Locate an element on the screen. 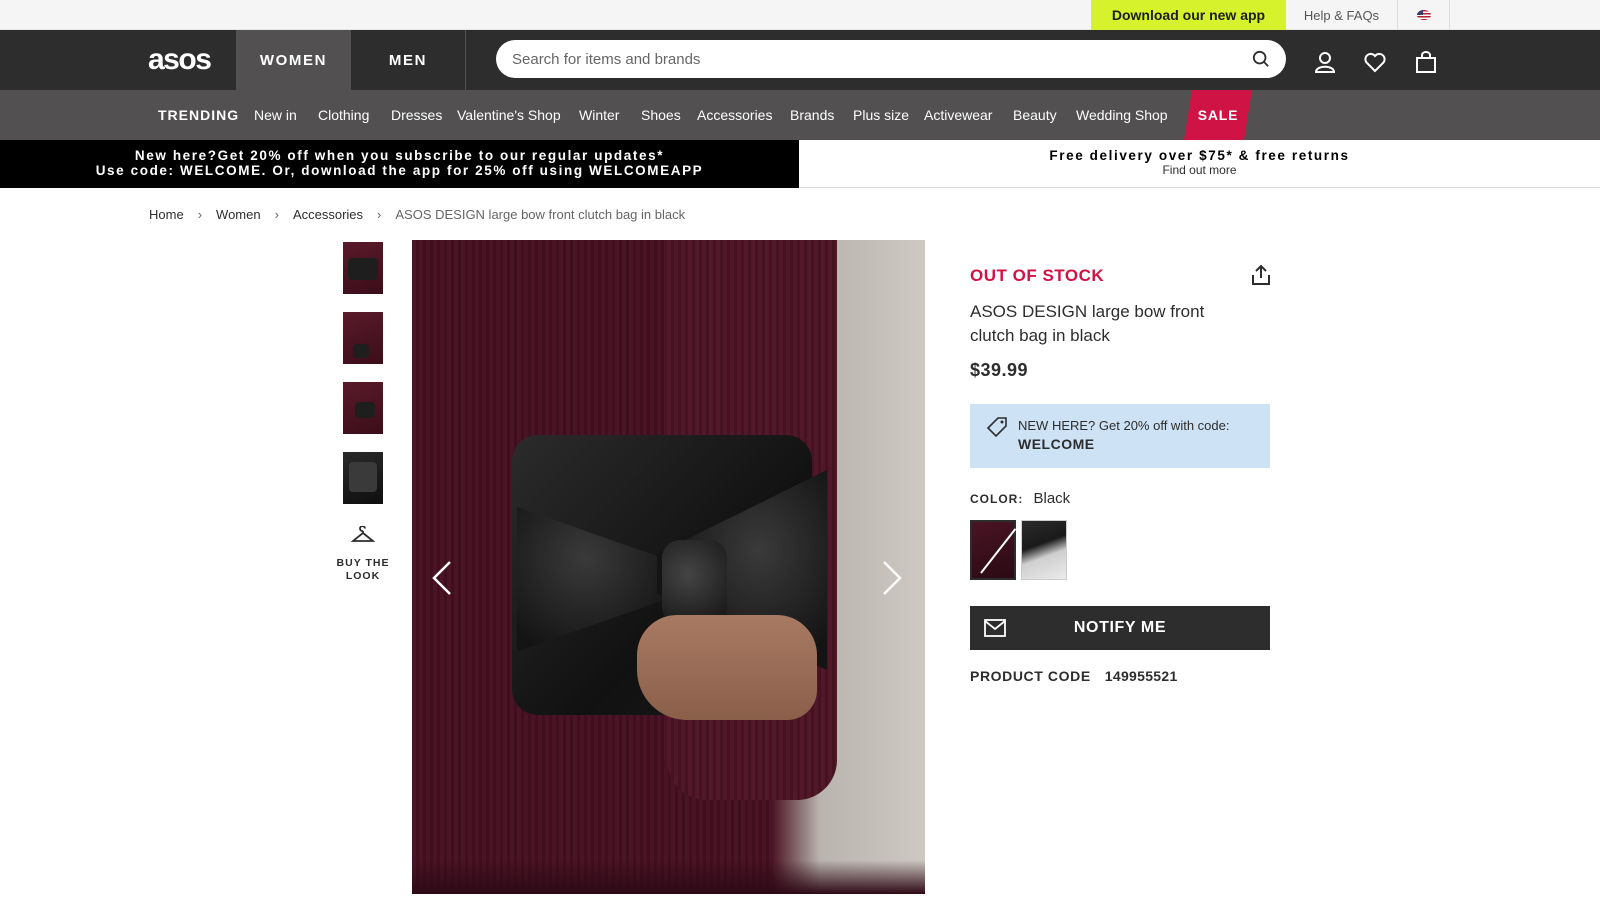 Image resolution: width=1600 pixels, height=900 pixels. asos-logo: asos is located at coordinates (180, 60).